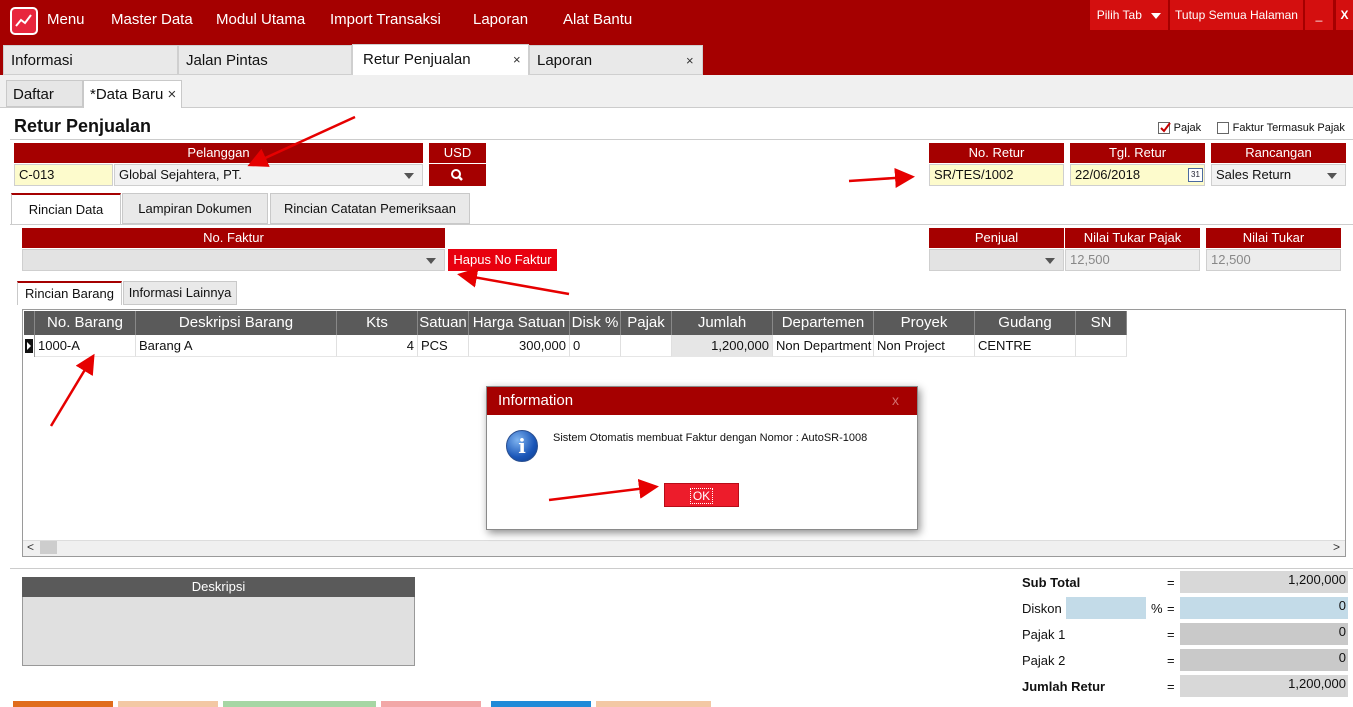 The height and width of the screenshot is (707, 1353). What do you see at coordinates (502, 260) in the screenshot?
I see `hapus-no-faktur-button: Hapus No Faktur` at bounding box center [502, 260].